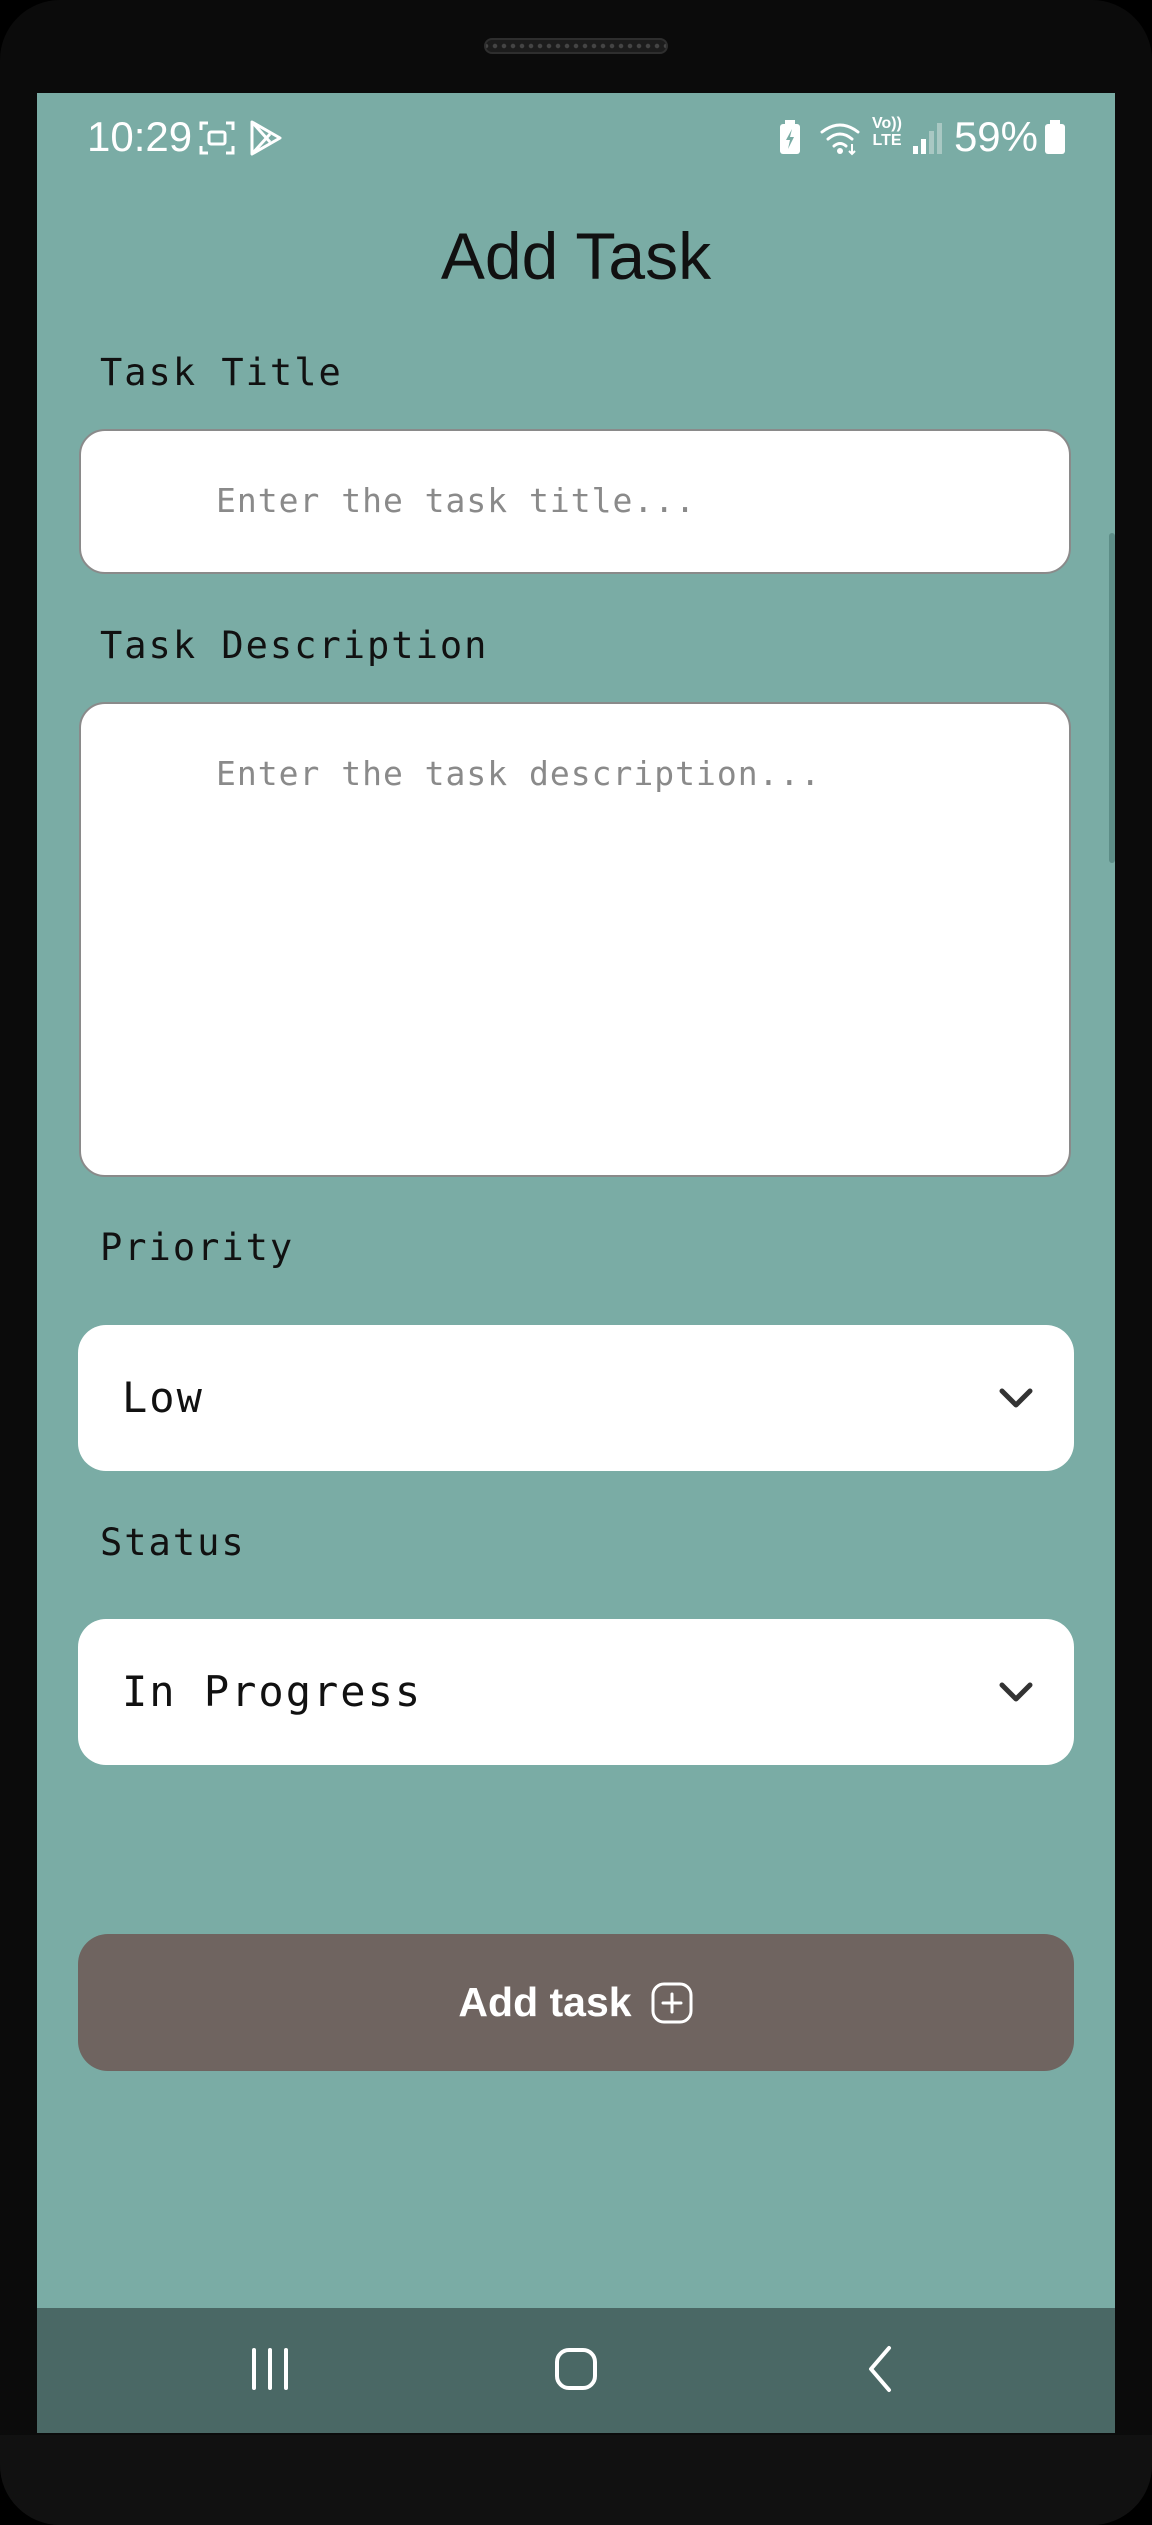 The image size is (1152, 2525). What do you see at coordinates (672, 2002) in the screenshot?
I see `add-square-icon` at bounding box center [672, 2002].